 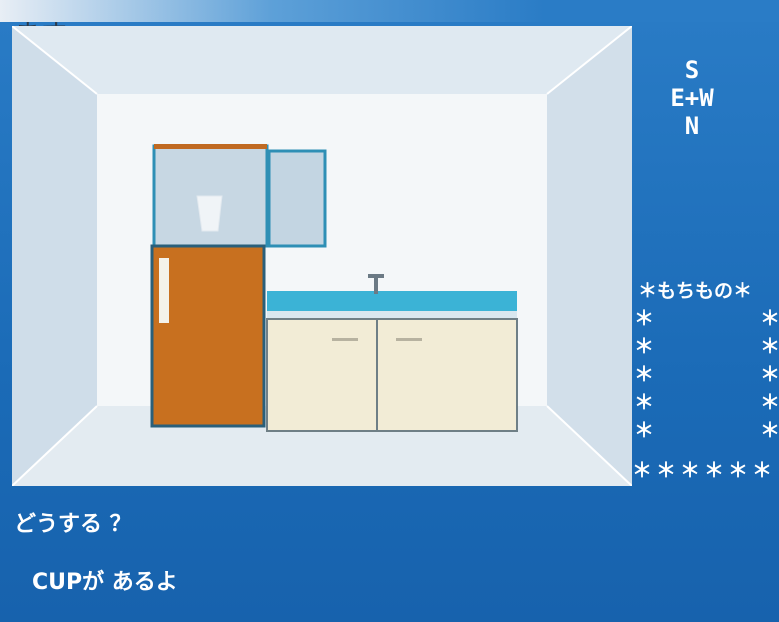 What do you see at coordinates (392, 301) in the screenshot?
I see `counter-top` at bounding box center [392, 301].